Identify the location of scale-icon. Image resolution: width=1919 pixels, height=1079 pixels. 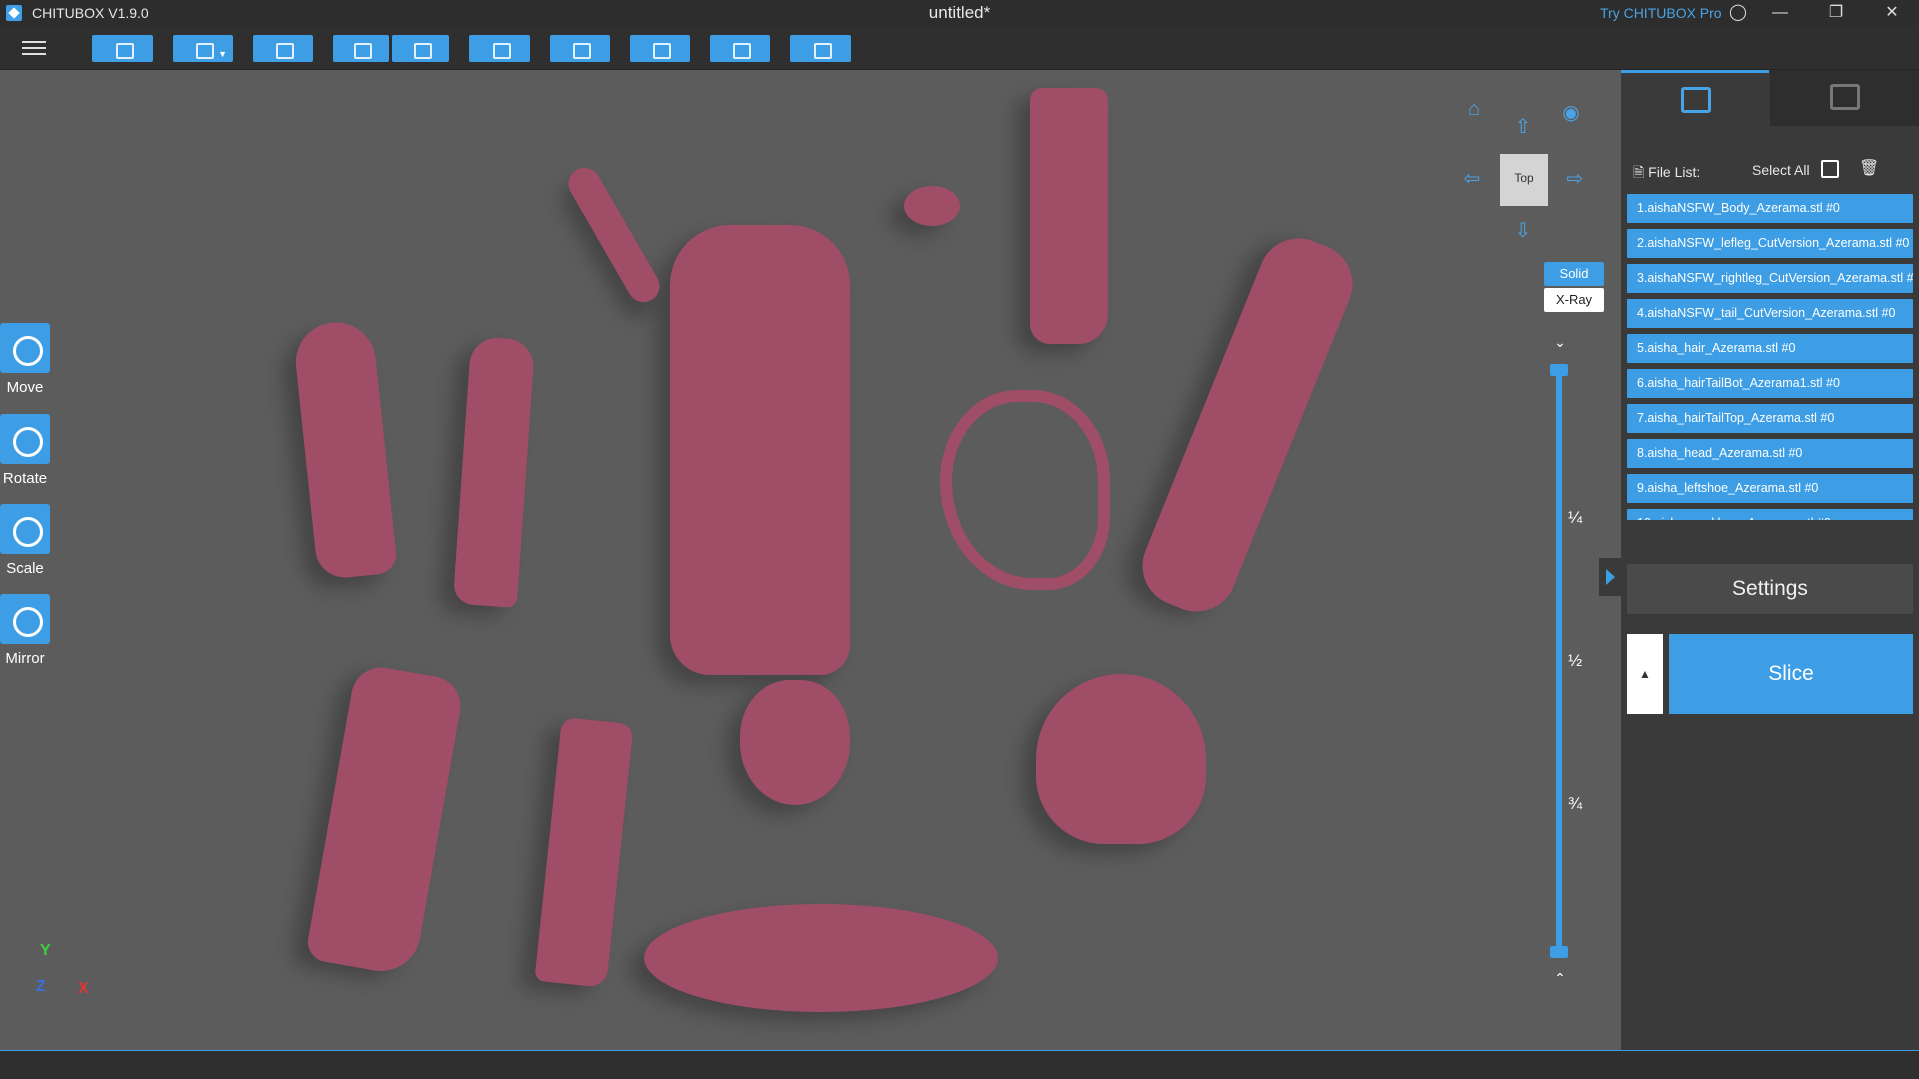
(25, 529).